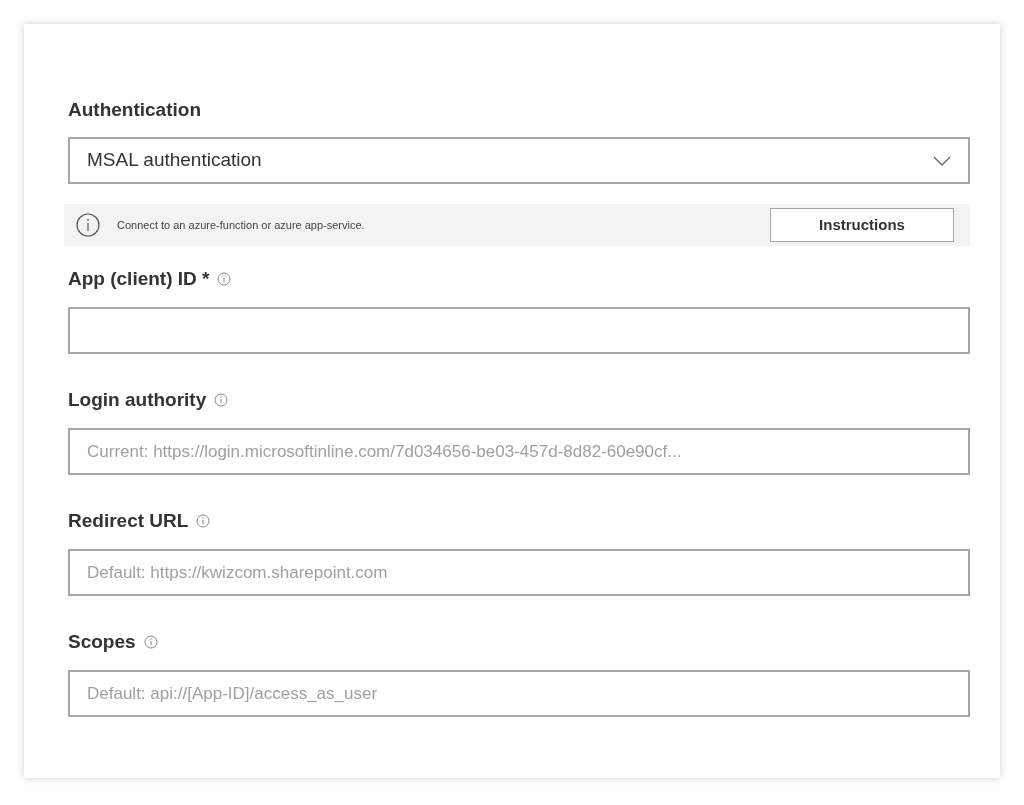  I want to click on field-label: App (client) ID *, so click(139, 278).